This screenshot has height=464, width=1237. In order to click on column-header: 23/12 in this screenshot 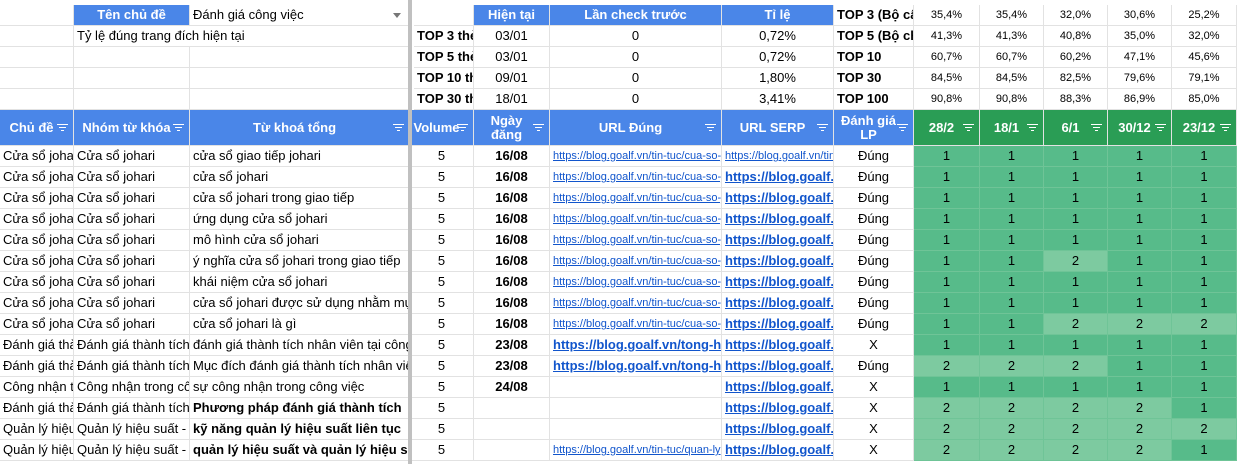, I will do `click(1204, 128)`.